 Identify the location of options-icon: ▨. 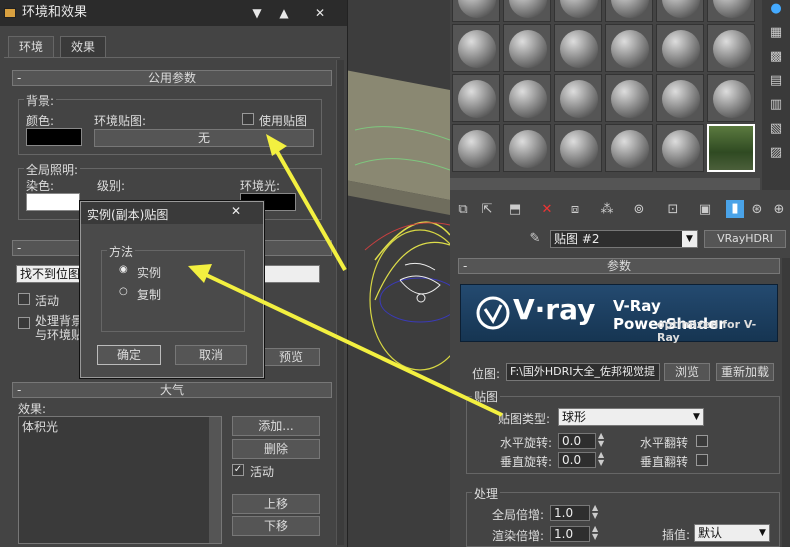
(776, 153).